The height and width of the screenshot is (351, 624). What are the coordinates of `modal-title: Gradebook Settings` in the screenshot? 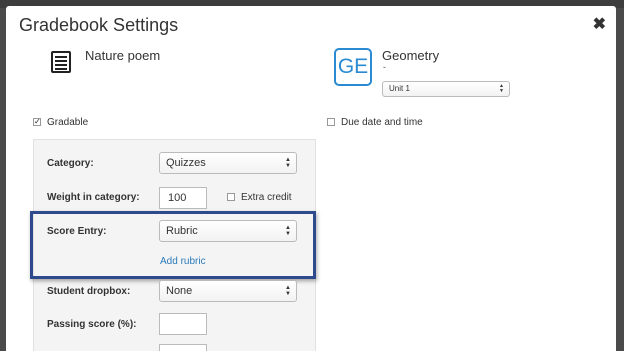 It's located at (99, 25).